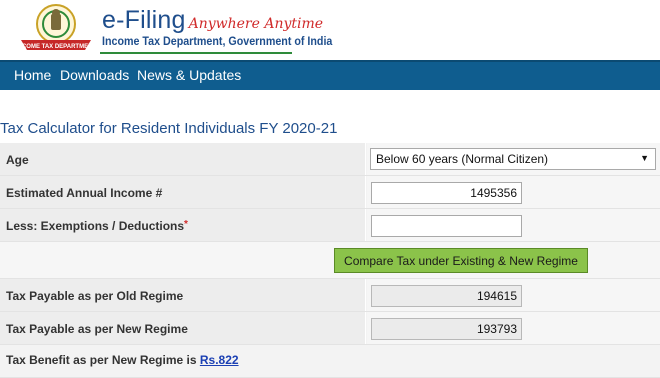 The image size is (660, 378). I want to click on old-regime-label-cell: Tax Payable as per Old Regime, so click(183, 295).